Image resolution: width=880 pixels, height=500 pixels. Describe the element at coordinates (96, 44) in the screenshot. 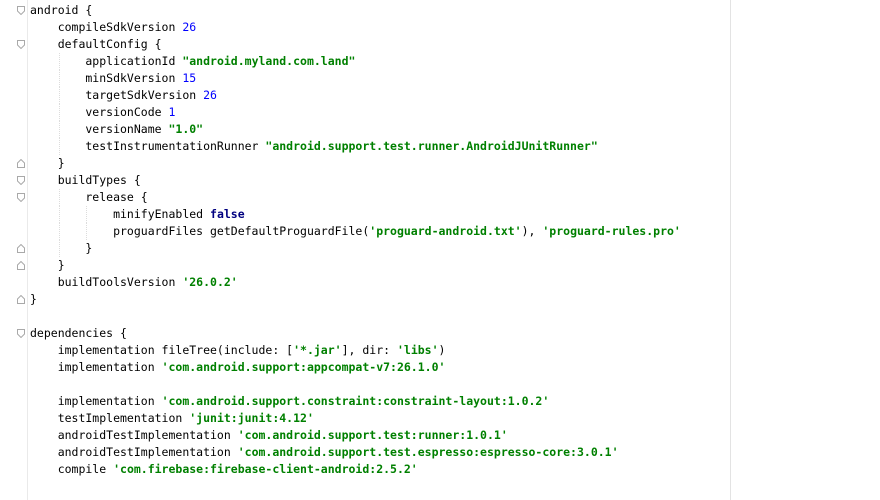

I see `code-token: defaultConfig {` at that location.